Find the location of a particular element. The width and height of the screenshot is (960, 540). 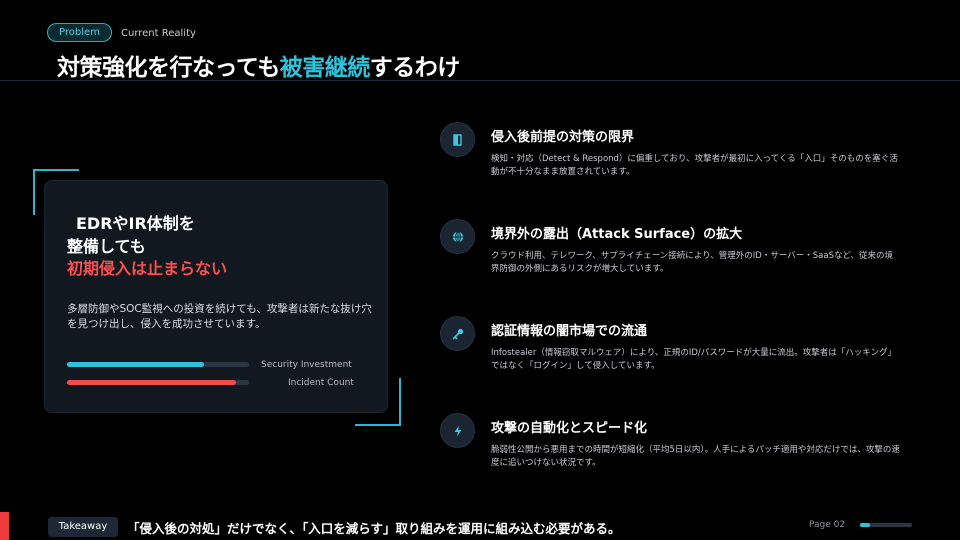

page-progress-fill is located at coordinates (865, 525).